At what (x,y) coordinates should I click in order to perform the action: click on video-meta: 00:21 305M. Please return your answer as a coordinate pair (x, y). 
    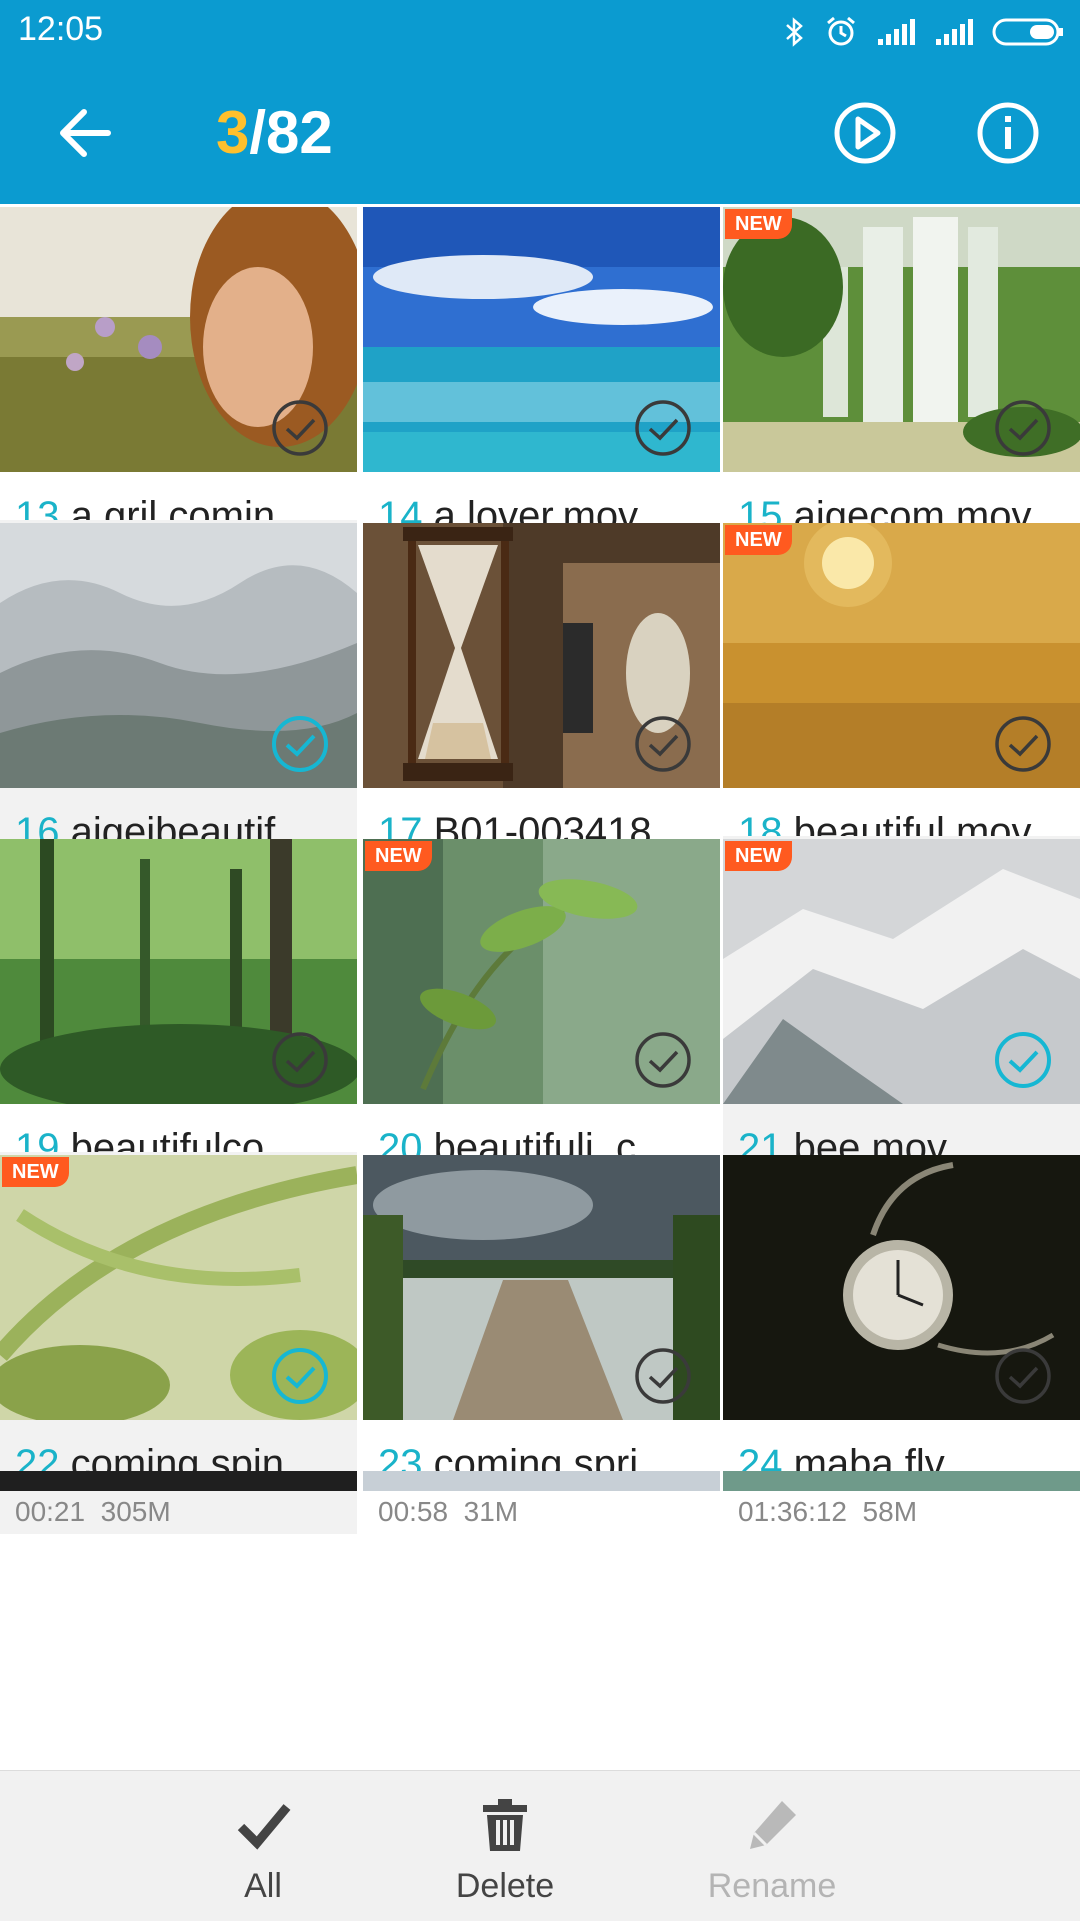
    Looking at the image, I should click on (93, 1512).